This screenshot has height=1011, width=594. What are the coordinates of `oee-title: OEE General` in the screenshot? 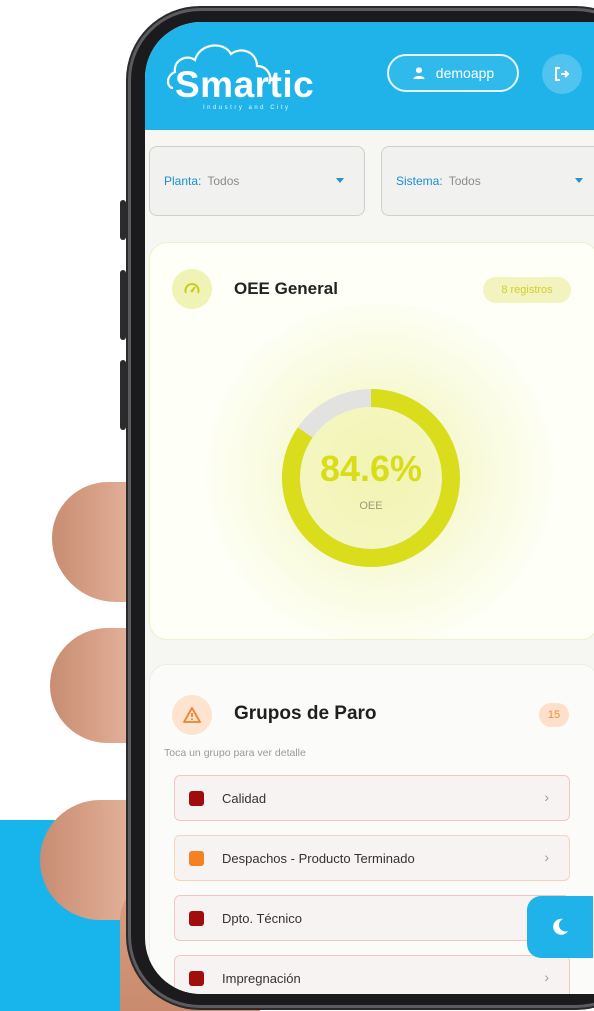 It's located at (286, 288).